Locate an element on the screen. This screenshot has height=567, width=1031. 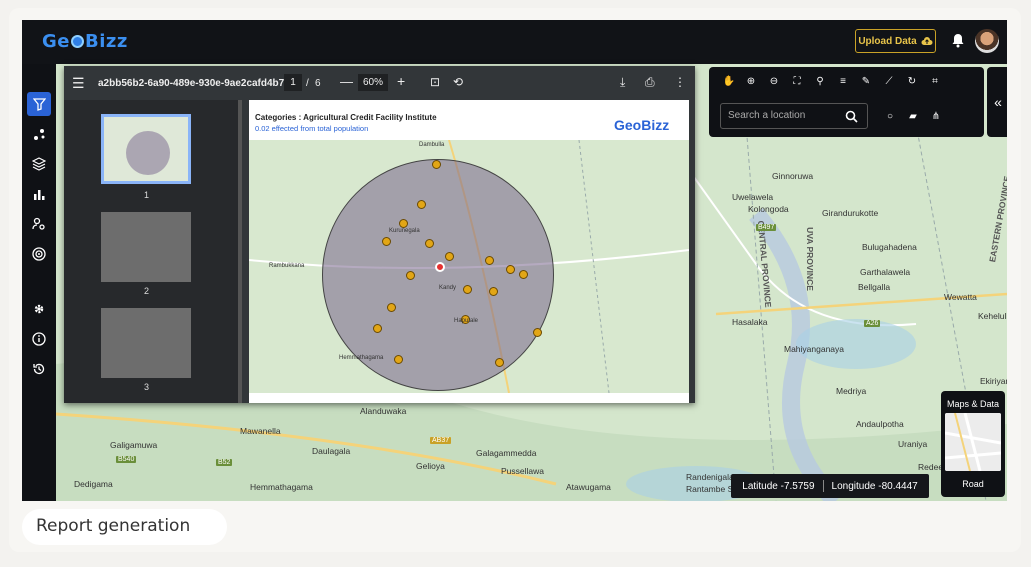
divider is located at coordinates (823, 486).